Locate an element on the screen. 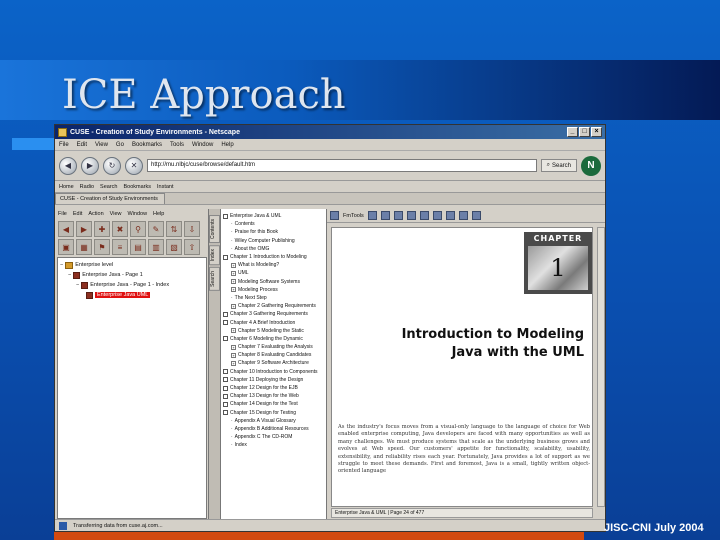  toc-item: Chapter 4 A Brief Introduction is located at coordinates (273, 322).